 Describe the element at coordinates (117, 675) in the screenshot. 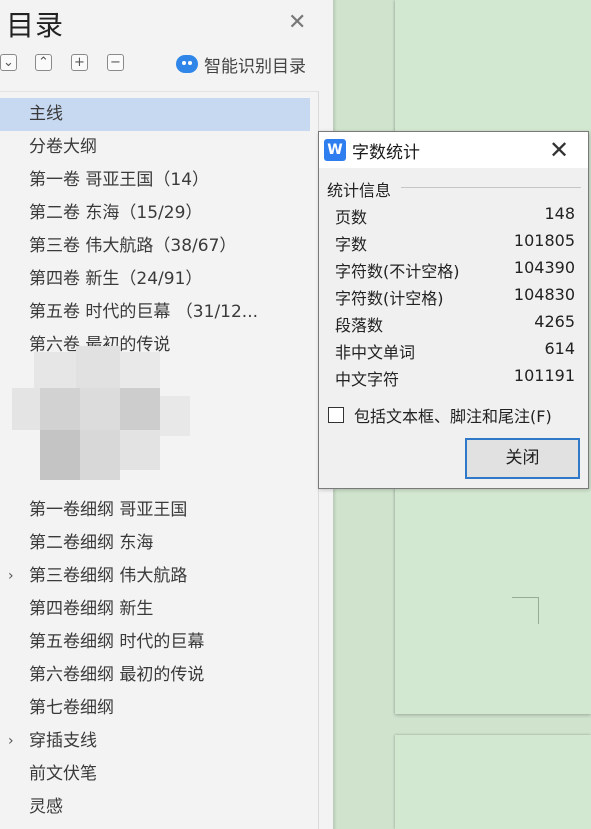

I see `toc-item-label: 第六卷细纲 最初的传说` at that location.